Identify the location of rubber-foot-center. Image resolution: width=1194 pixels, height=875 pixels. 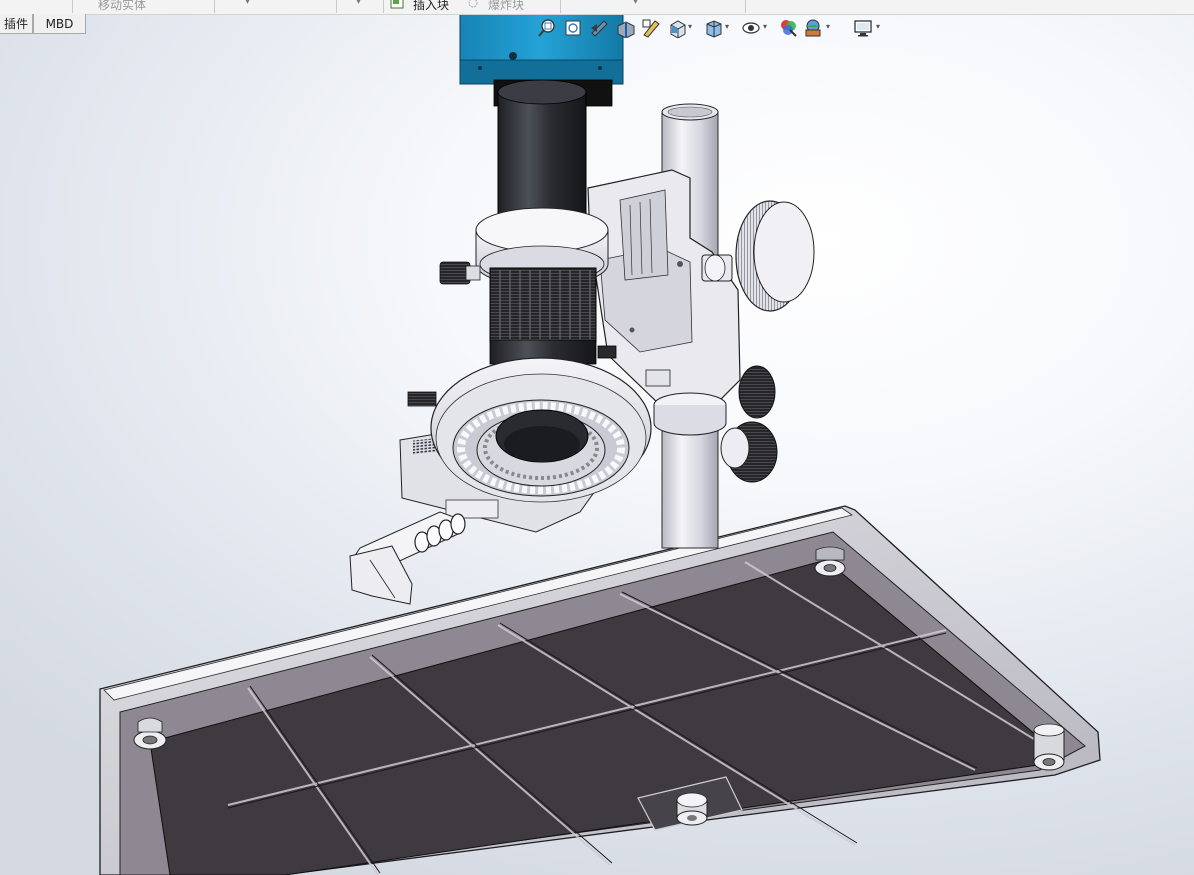
(692, 809).